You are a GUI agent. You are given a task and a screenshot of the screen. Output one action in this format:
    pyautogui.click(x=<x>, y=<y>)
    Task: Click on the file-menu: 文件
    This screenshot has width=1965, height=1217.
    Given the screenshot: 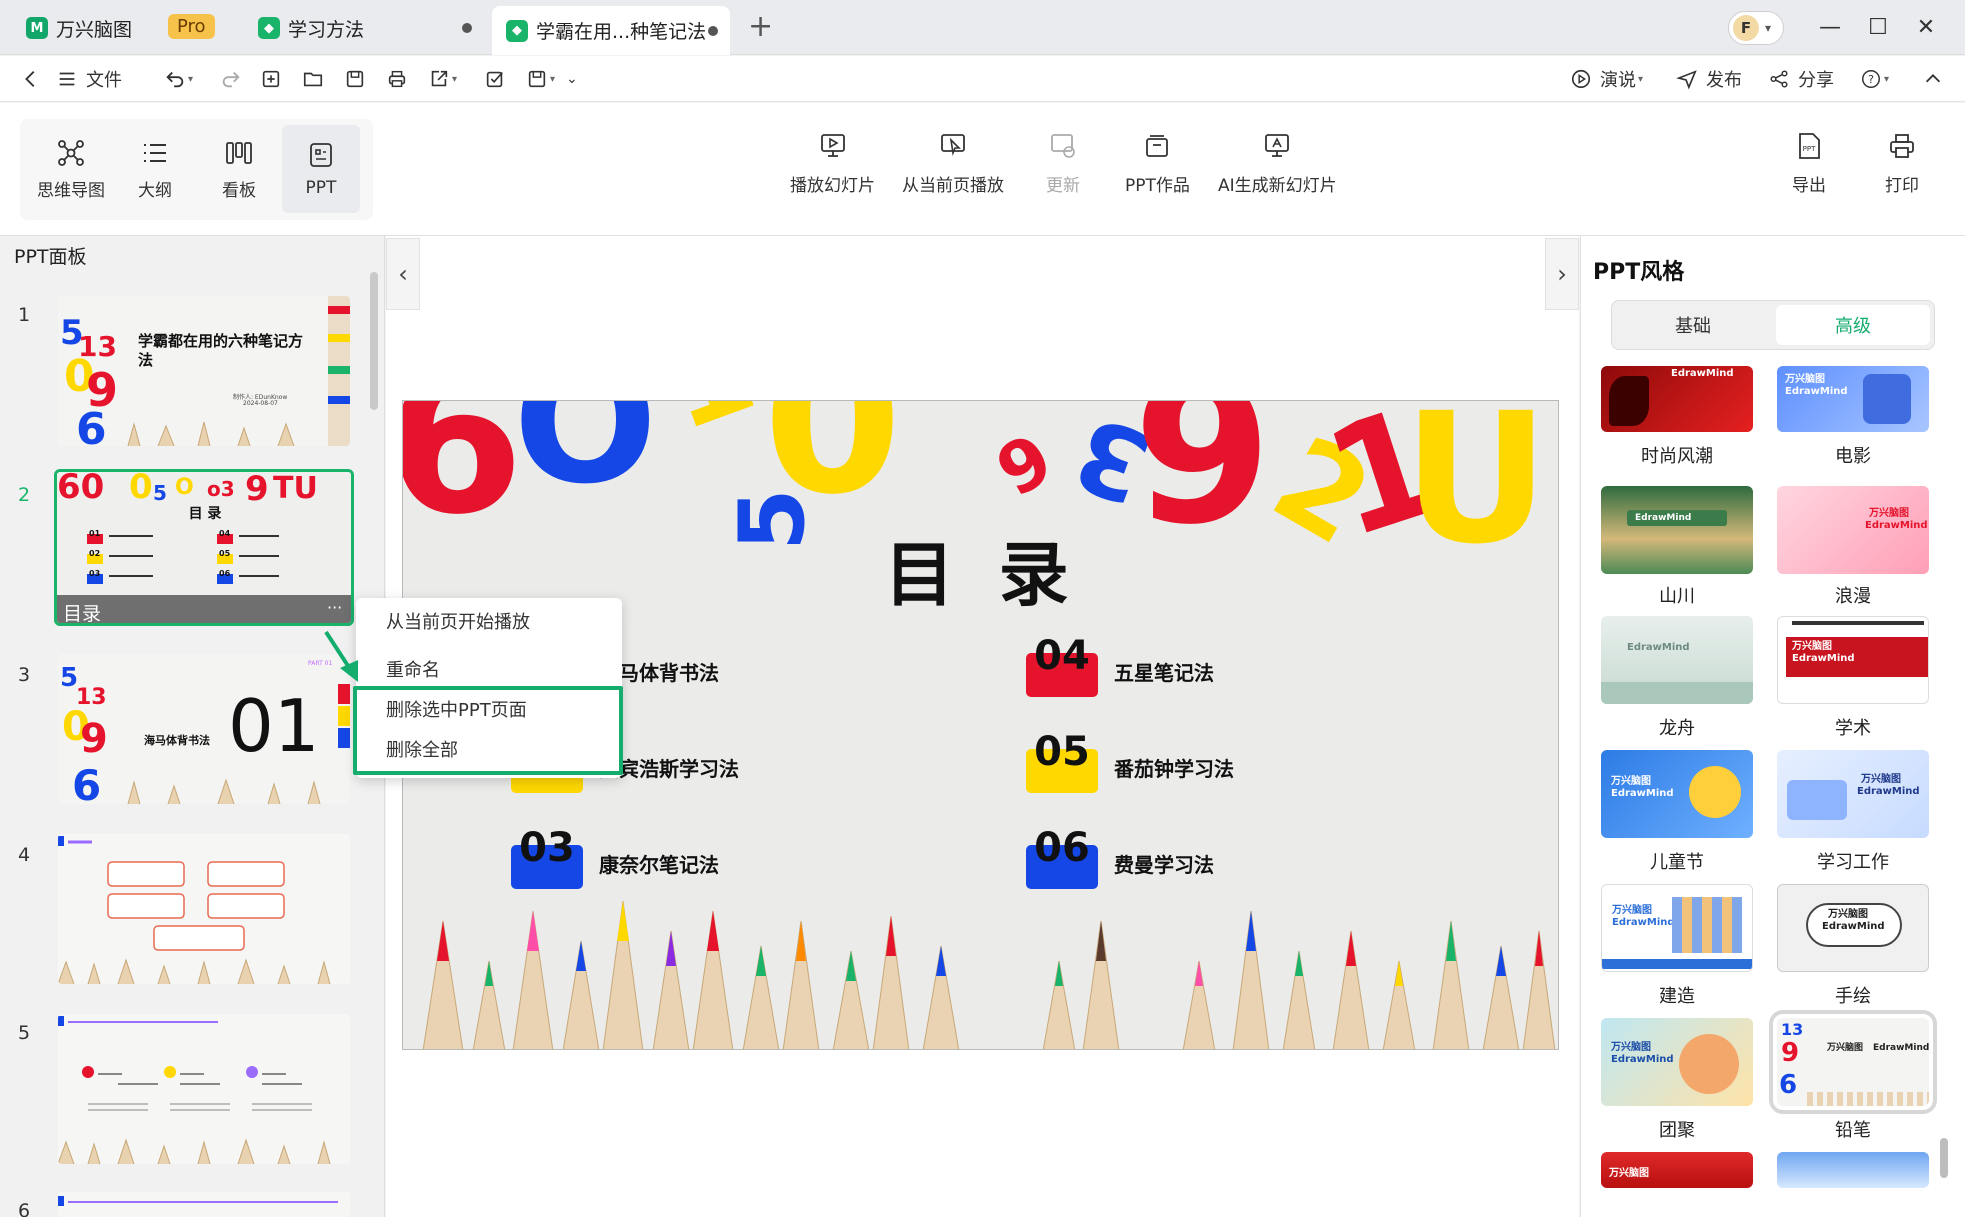 What is the action you would take?
    pyautogui.click(x=89, y=79)
    